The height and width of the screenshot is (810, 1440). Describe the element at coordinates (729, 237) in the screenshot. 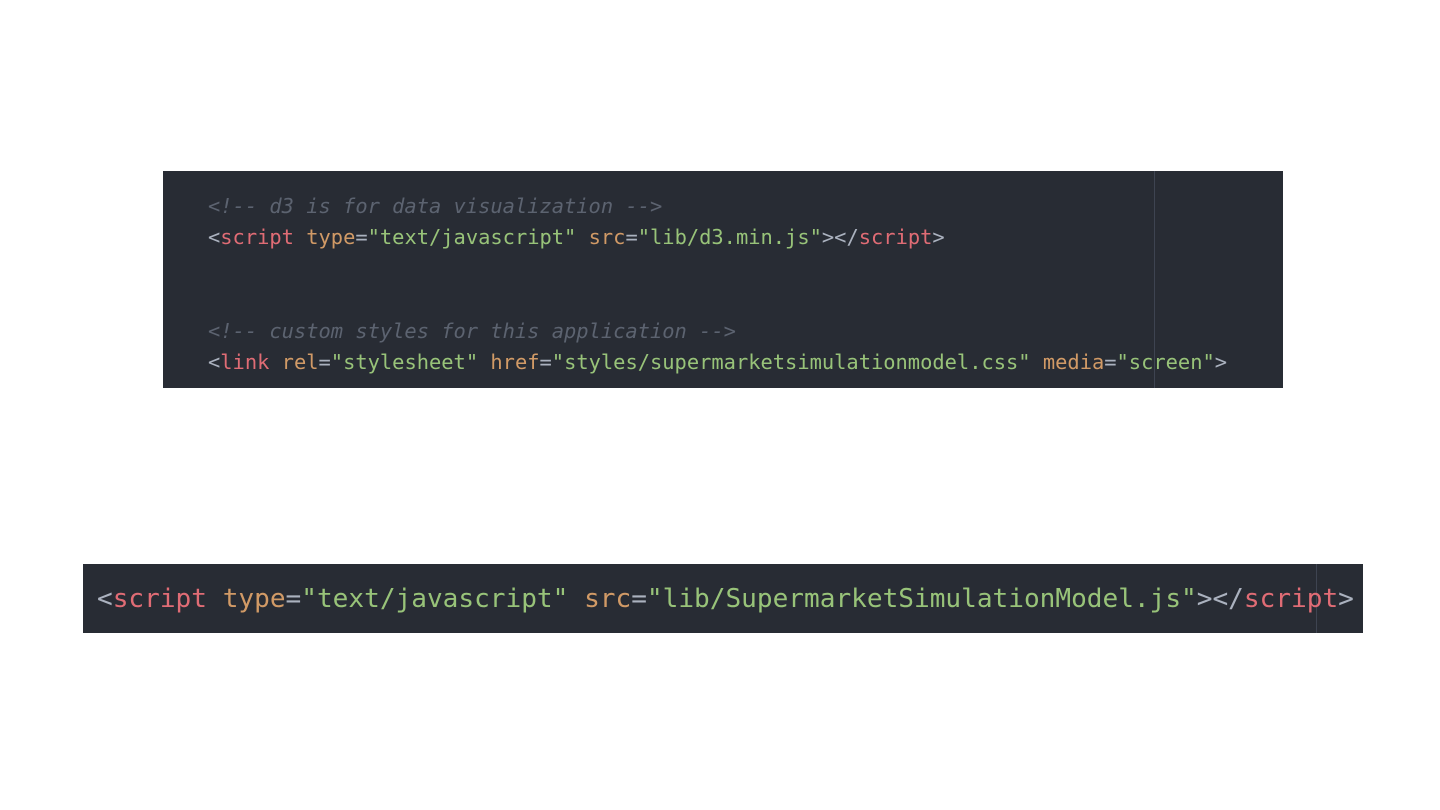

I see `attr-value-src: "lib/d3.min.js"` at that location.